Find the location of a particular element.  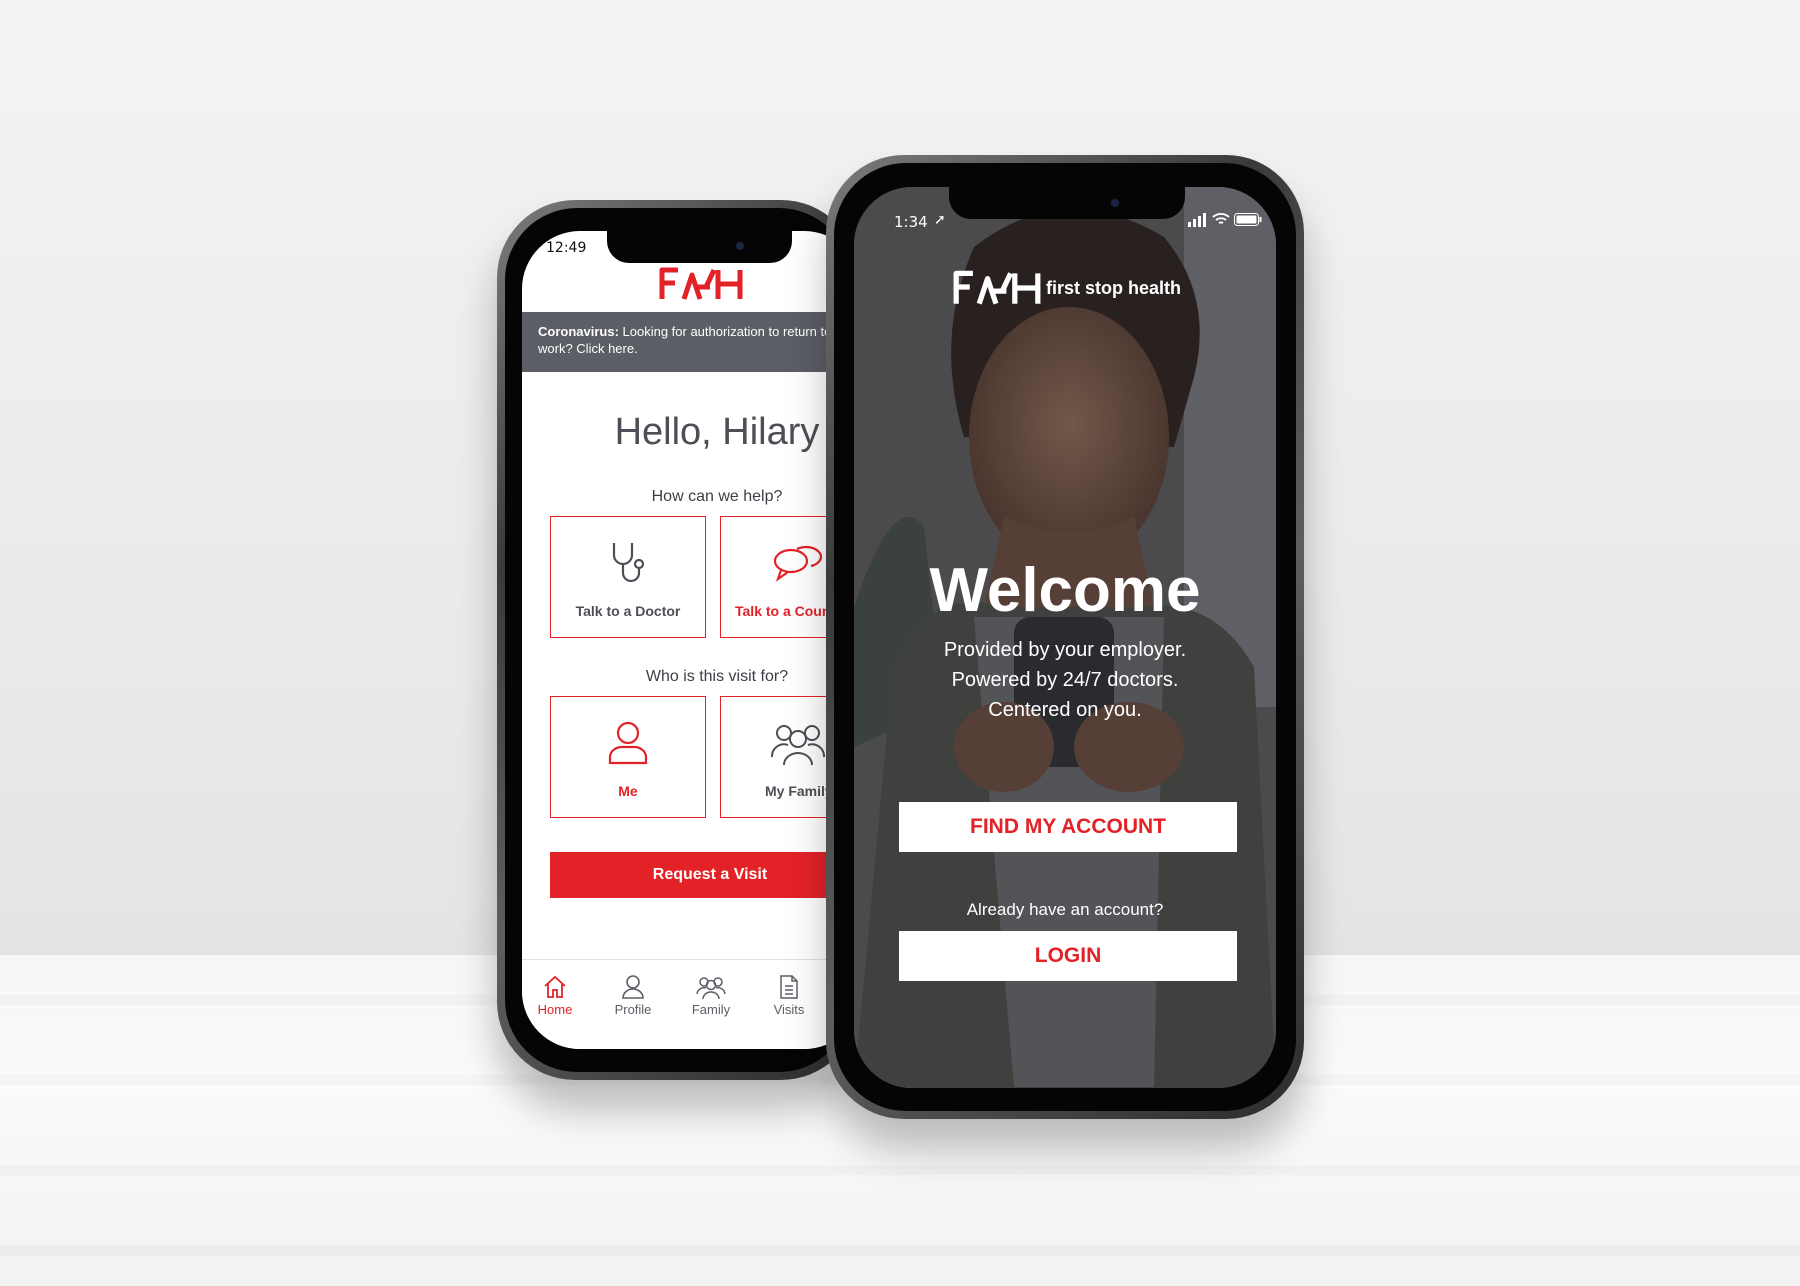

tab-profile: Profile is located at coordinates (633, 994).